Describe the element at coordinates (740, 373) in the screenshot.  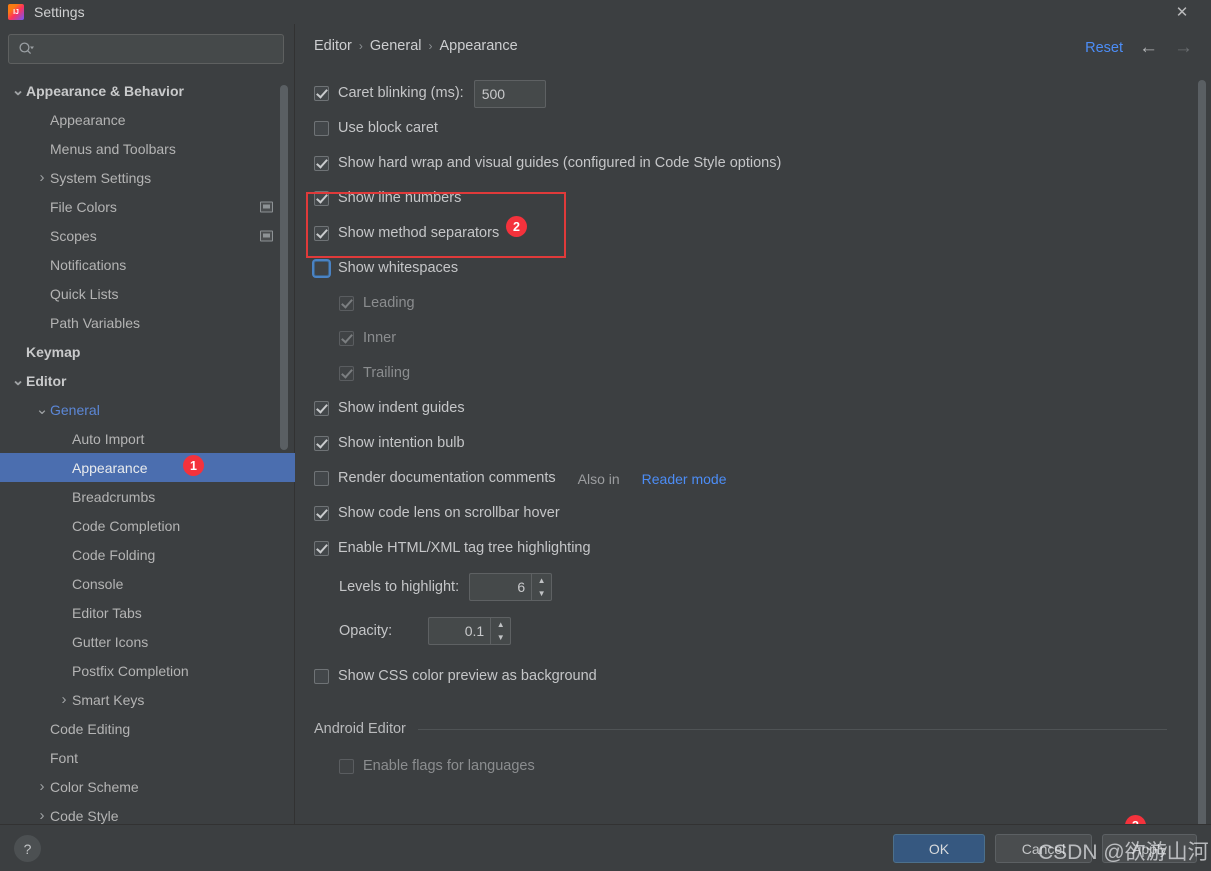
I see `option-trailing: Trailing` at that location.